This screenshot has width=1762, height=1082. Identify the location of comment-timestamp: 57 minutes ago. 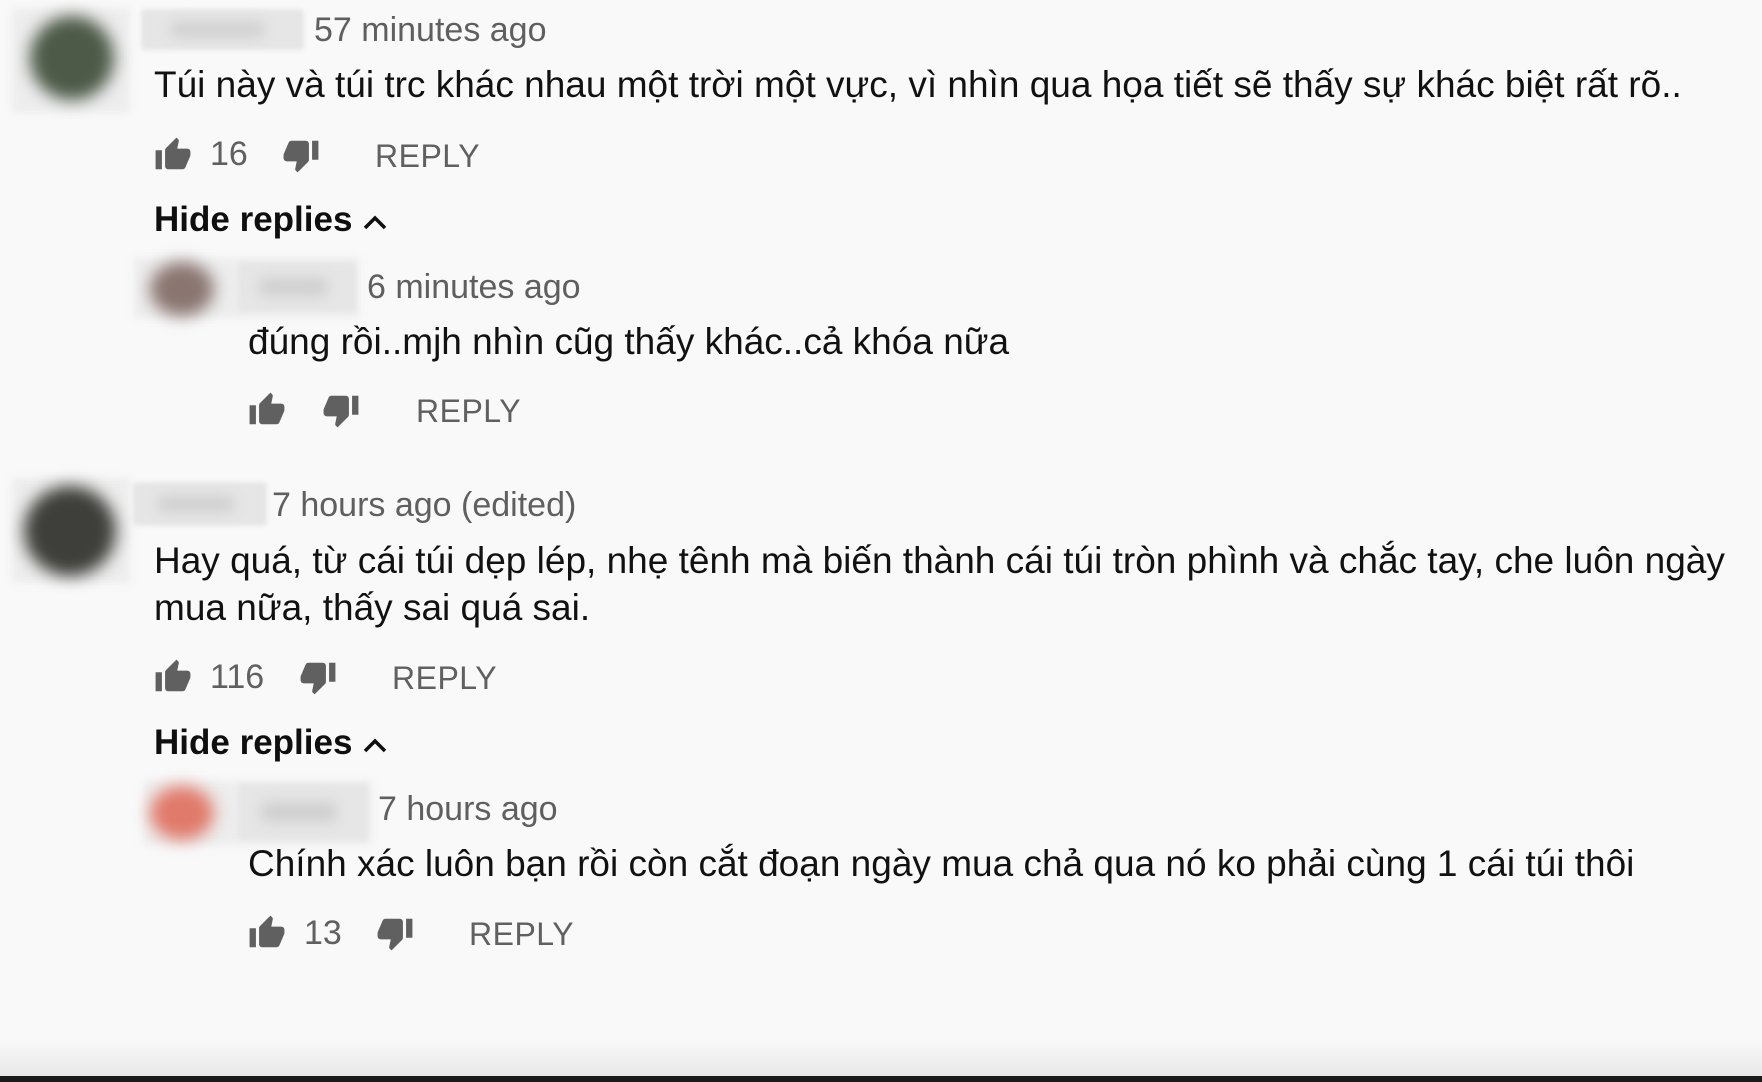
(430, 30).